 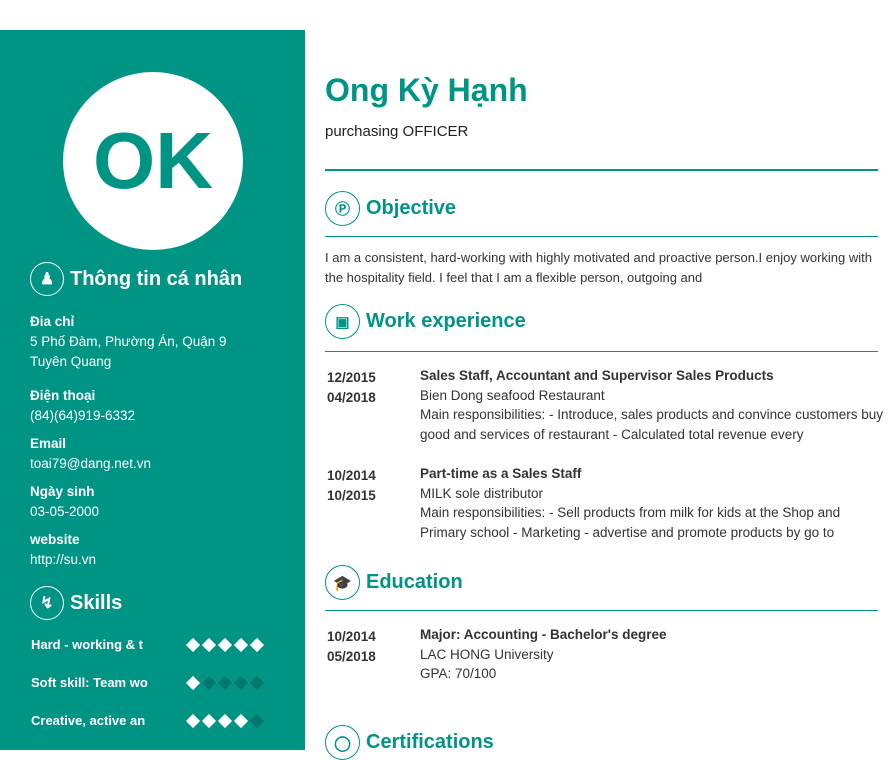 I want to click on website-field: website http://su.vn, so click(x=128, y=550).